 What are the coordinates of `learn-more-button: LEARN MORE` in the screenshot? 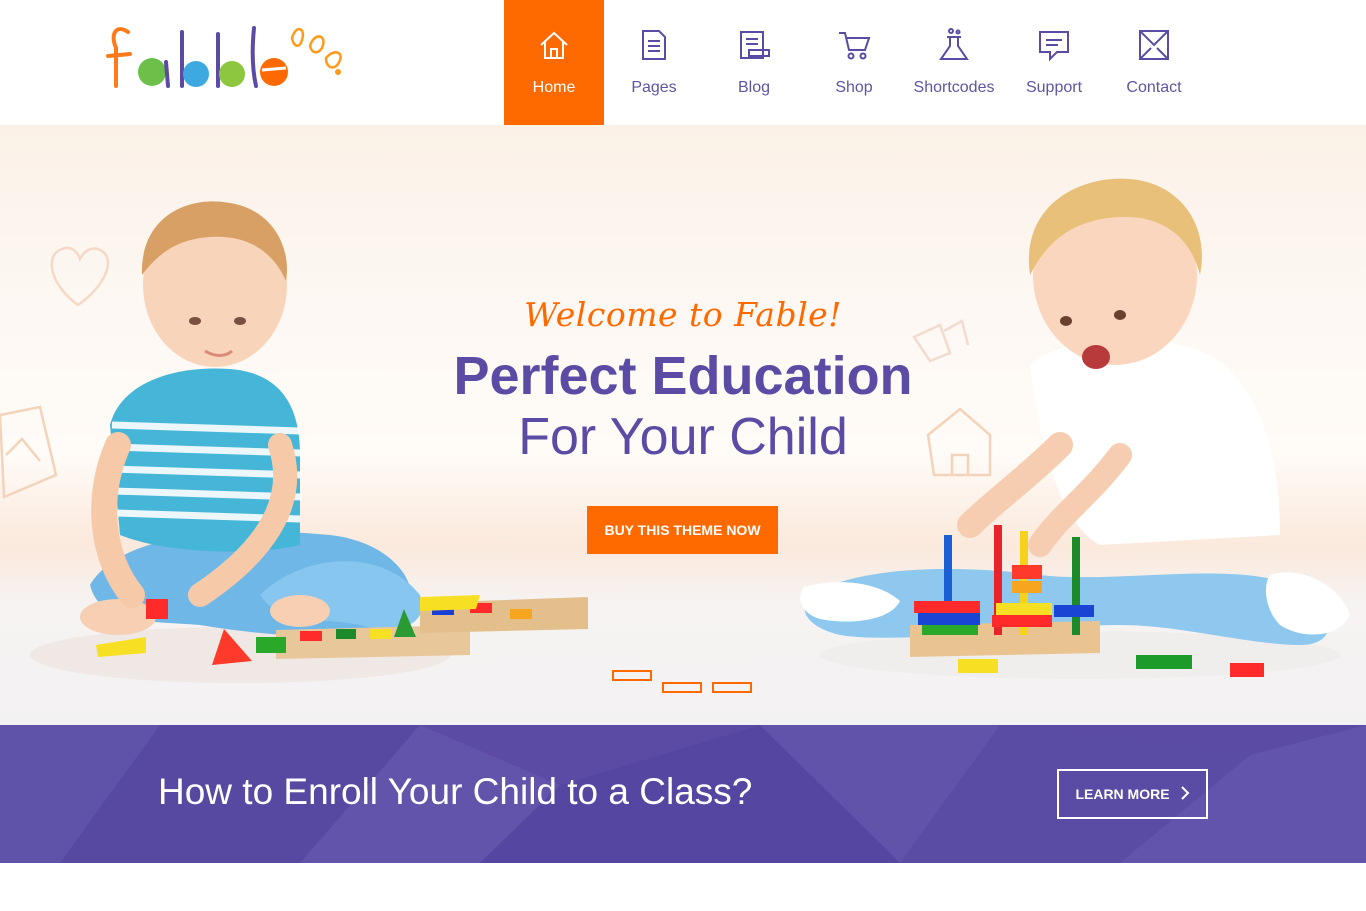 It's located at (1132, 794).